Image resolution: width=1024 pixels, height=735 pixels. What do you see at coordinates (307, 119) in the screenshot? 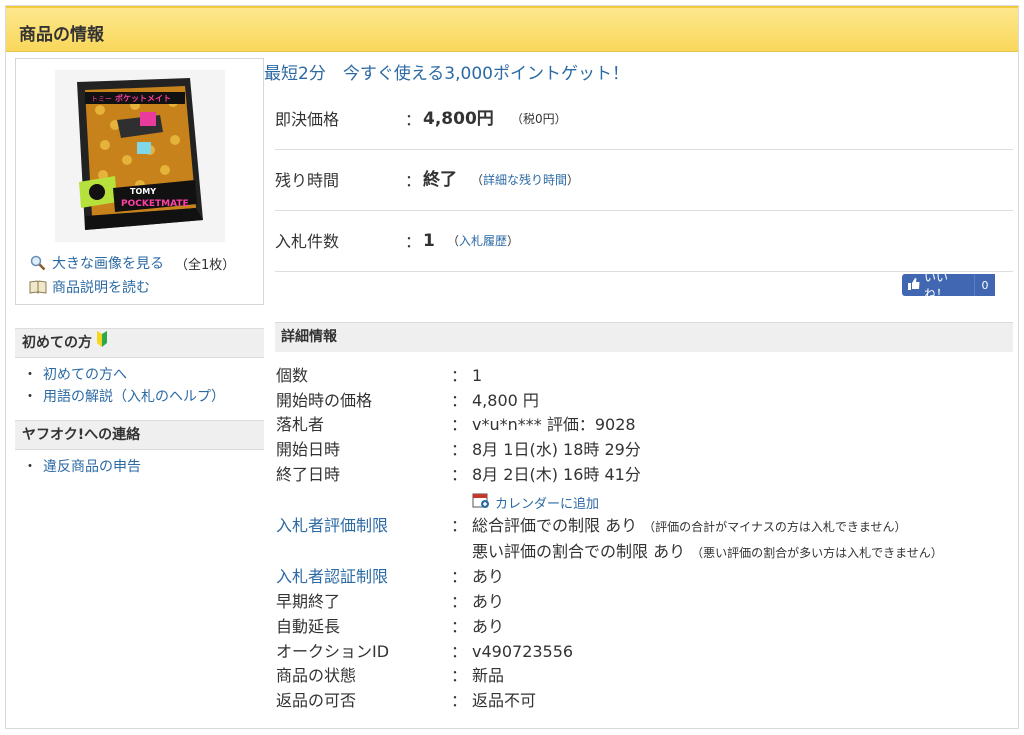
I see `buy-now-price-label: 即決価格` at bounding box center [307, 119].